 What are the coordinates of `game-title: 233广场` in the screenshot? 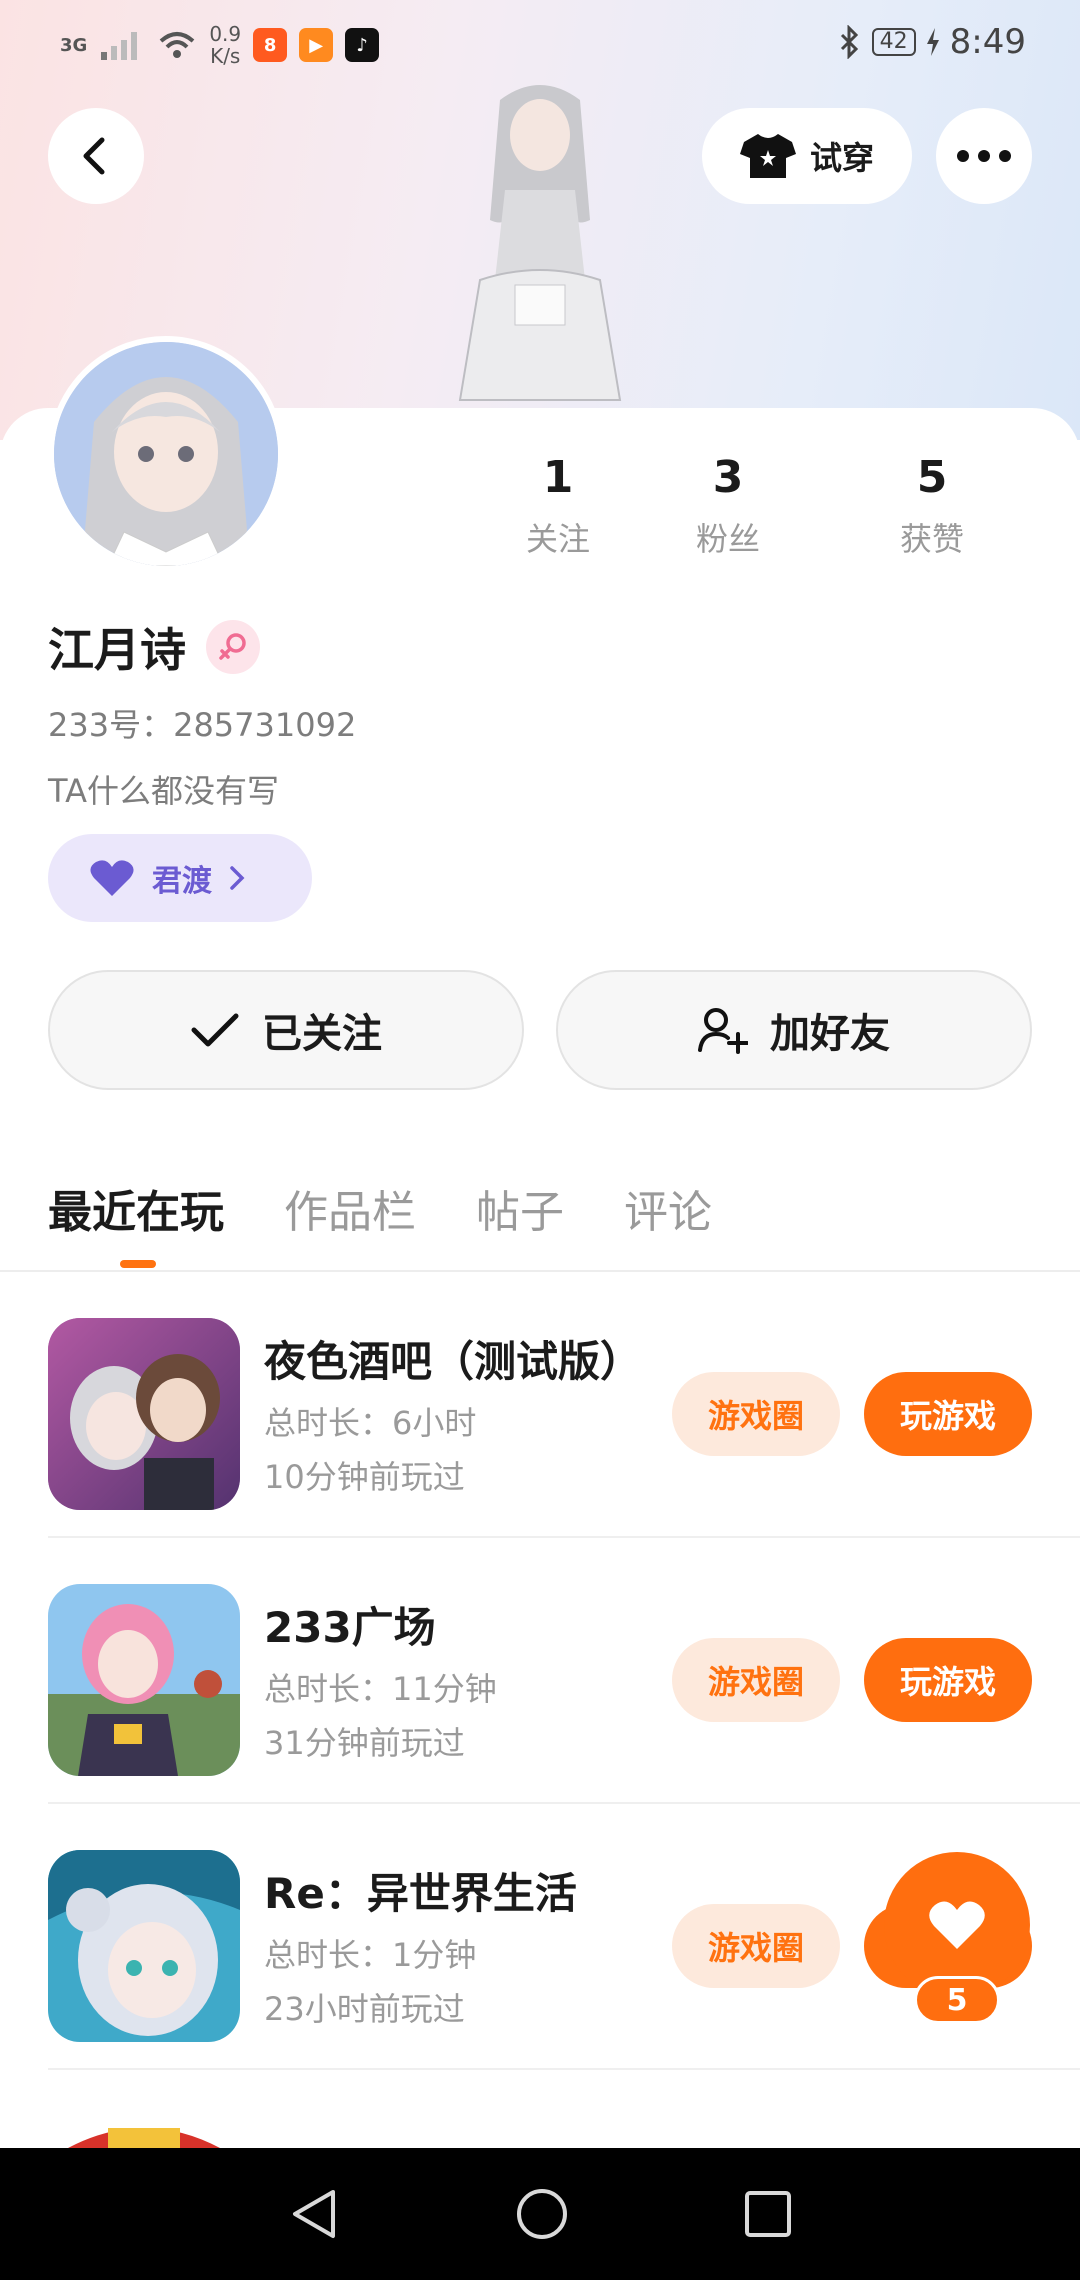 It's located at (350, 1627).